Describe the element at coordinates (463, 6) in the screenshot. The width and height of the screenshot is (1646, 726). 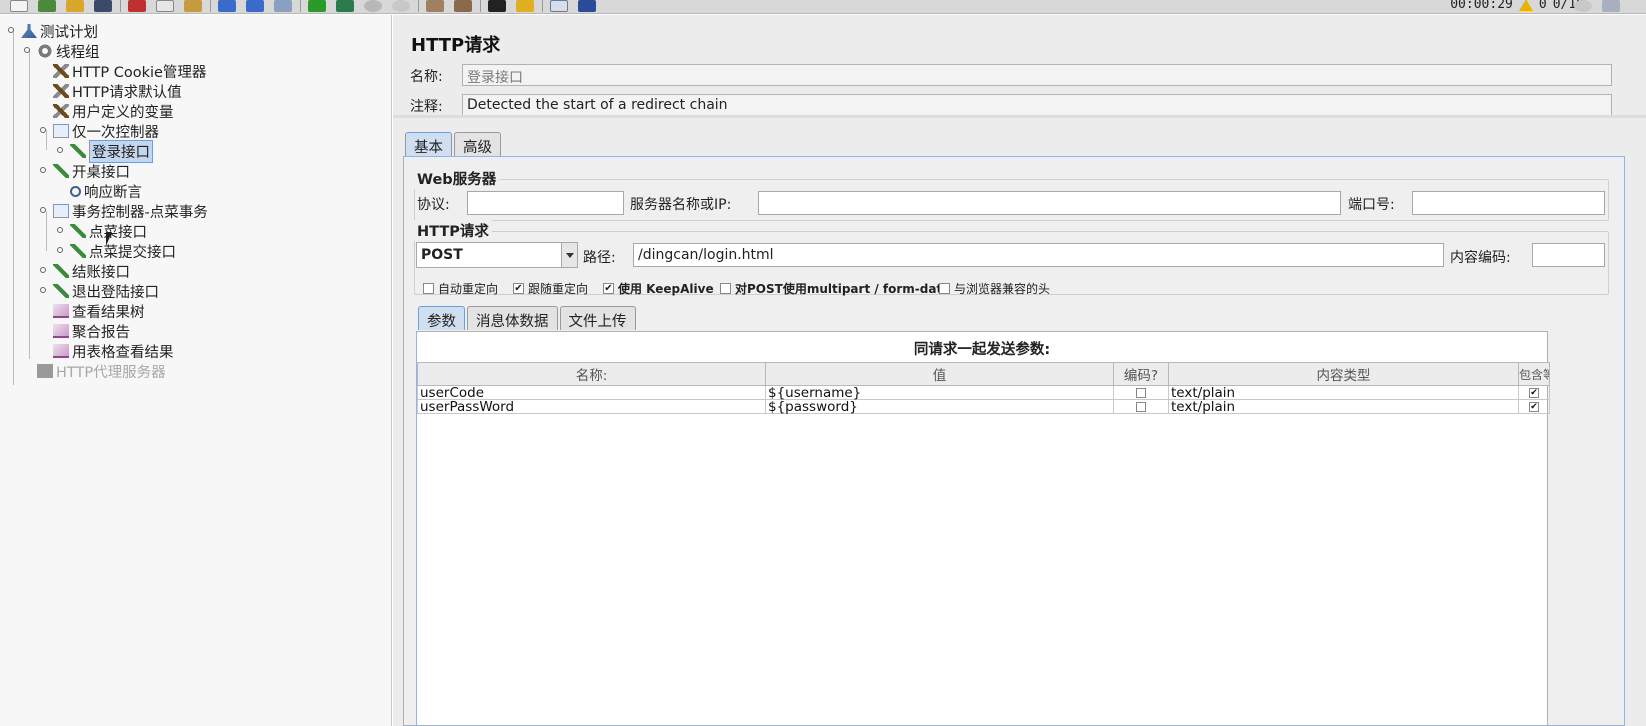
I see `clear-all-icon` at that location.